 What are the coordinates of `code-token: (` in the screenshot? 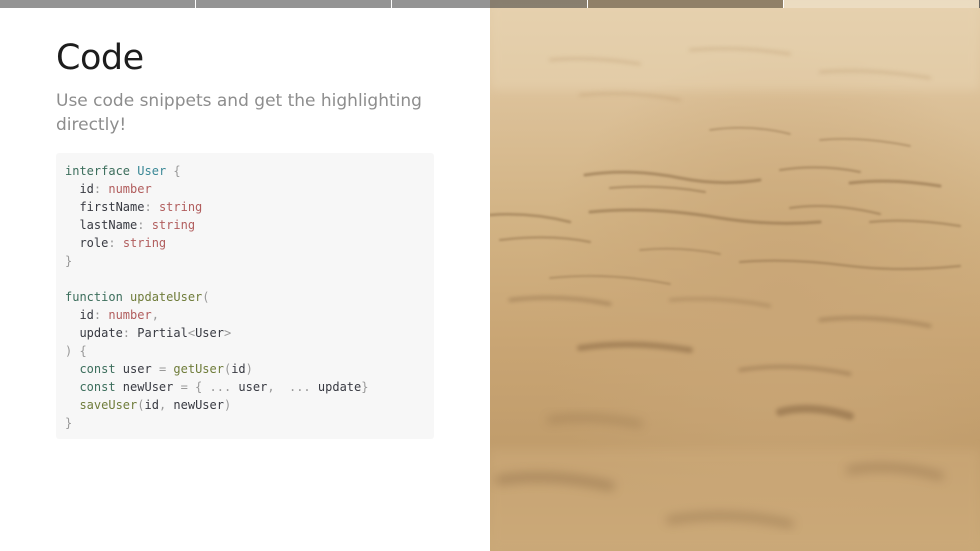 It's located at (206, 297).